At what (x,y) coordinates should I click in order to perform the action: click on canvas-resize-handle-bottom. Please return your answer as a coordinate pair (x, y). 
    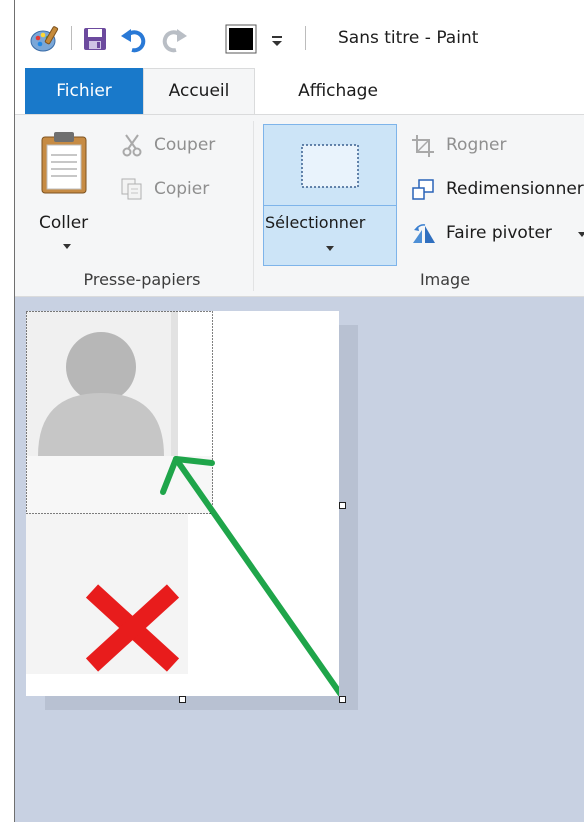
    Looking at the image, I should click on (182, 699).